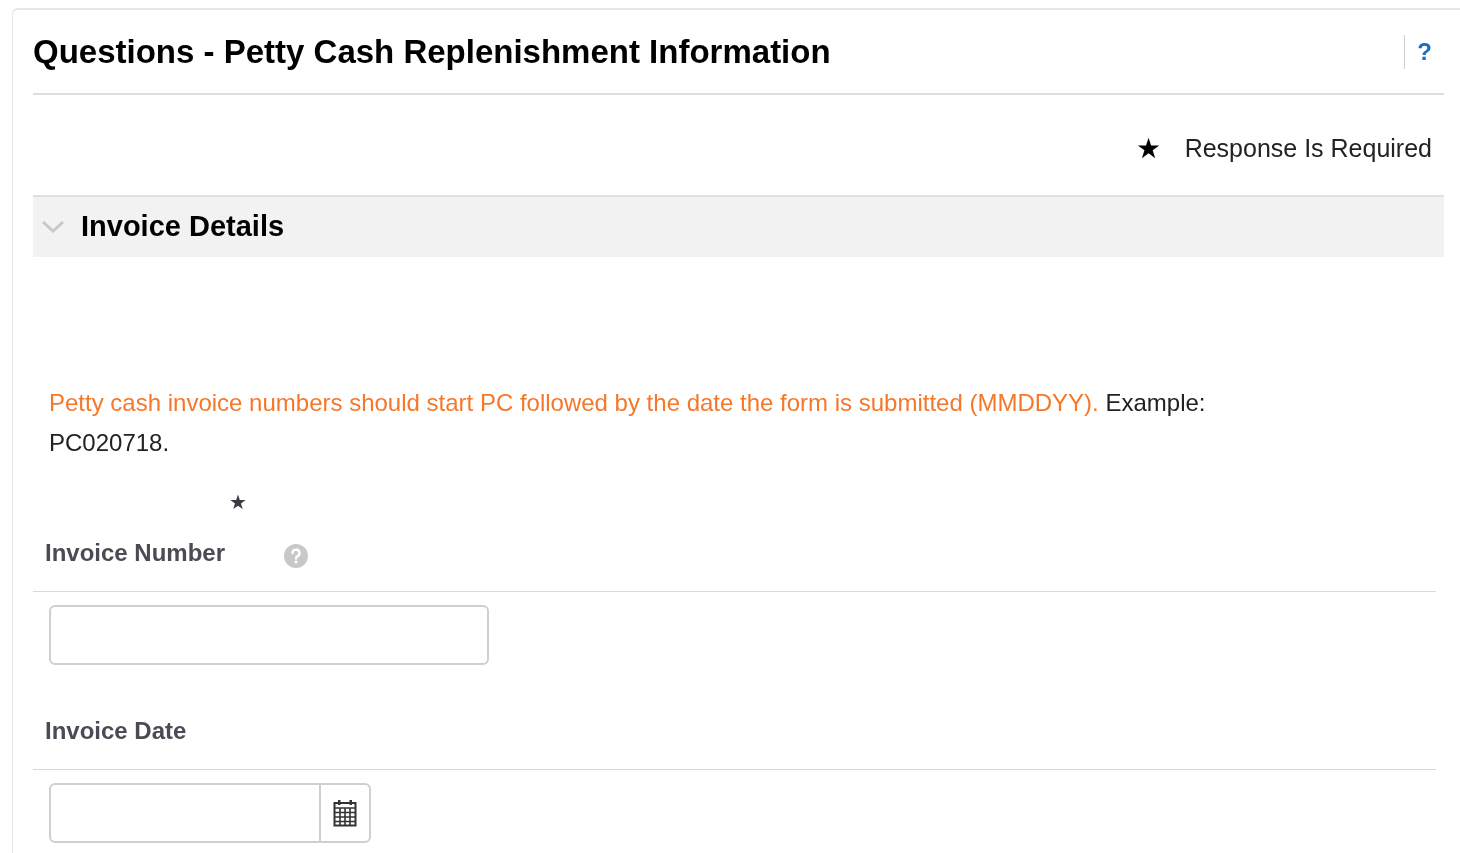 This screenshot has height=853, width=1460. I want to click on section-header: Invoice Details, so click(738, 226).